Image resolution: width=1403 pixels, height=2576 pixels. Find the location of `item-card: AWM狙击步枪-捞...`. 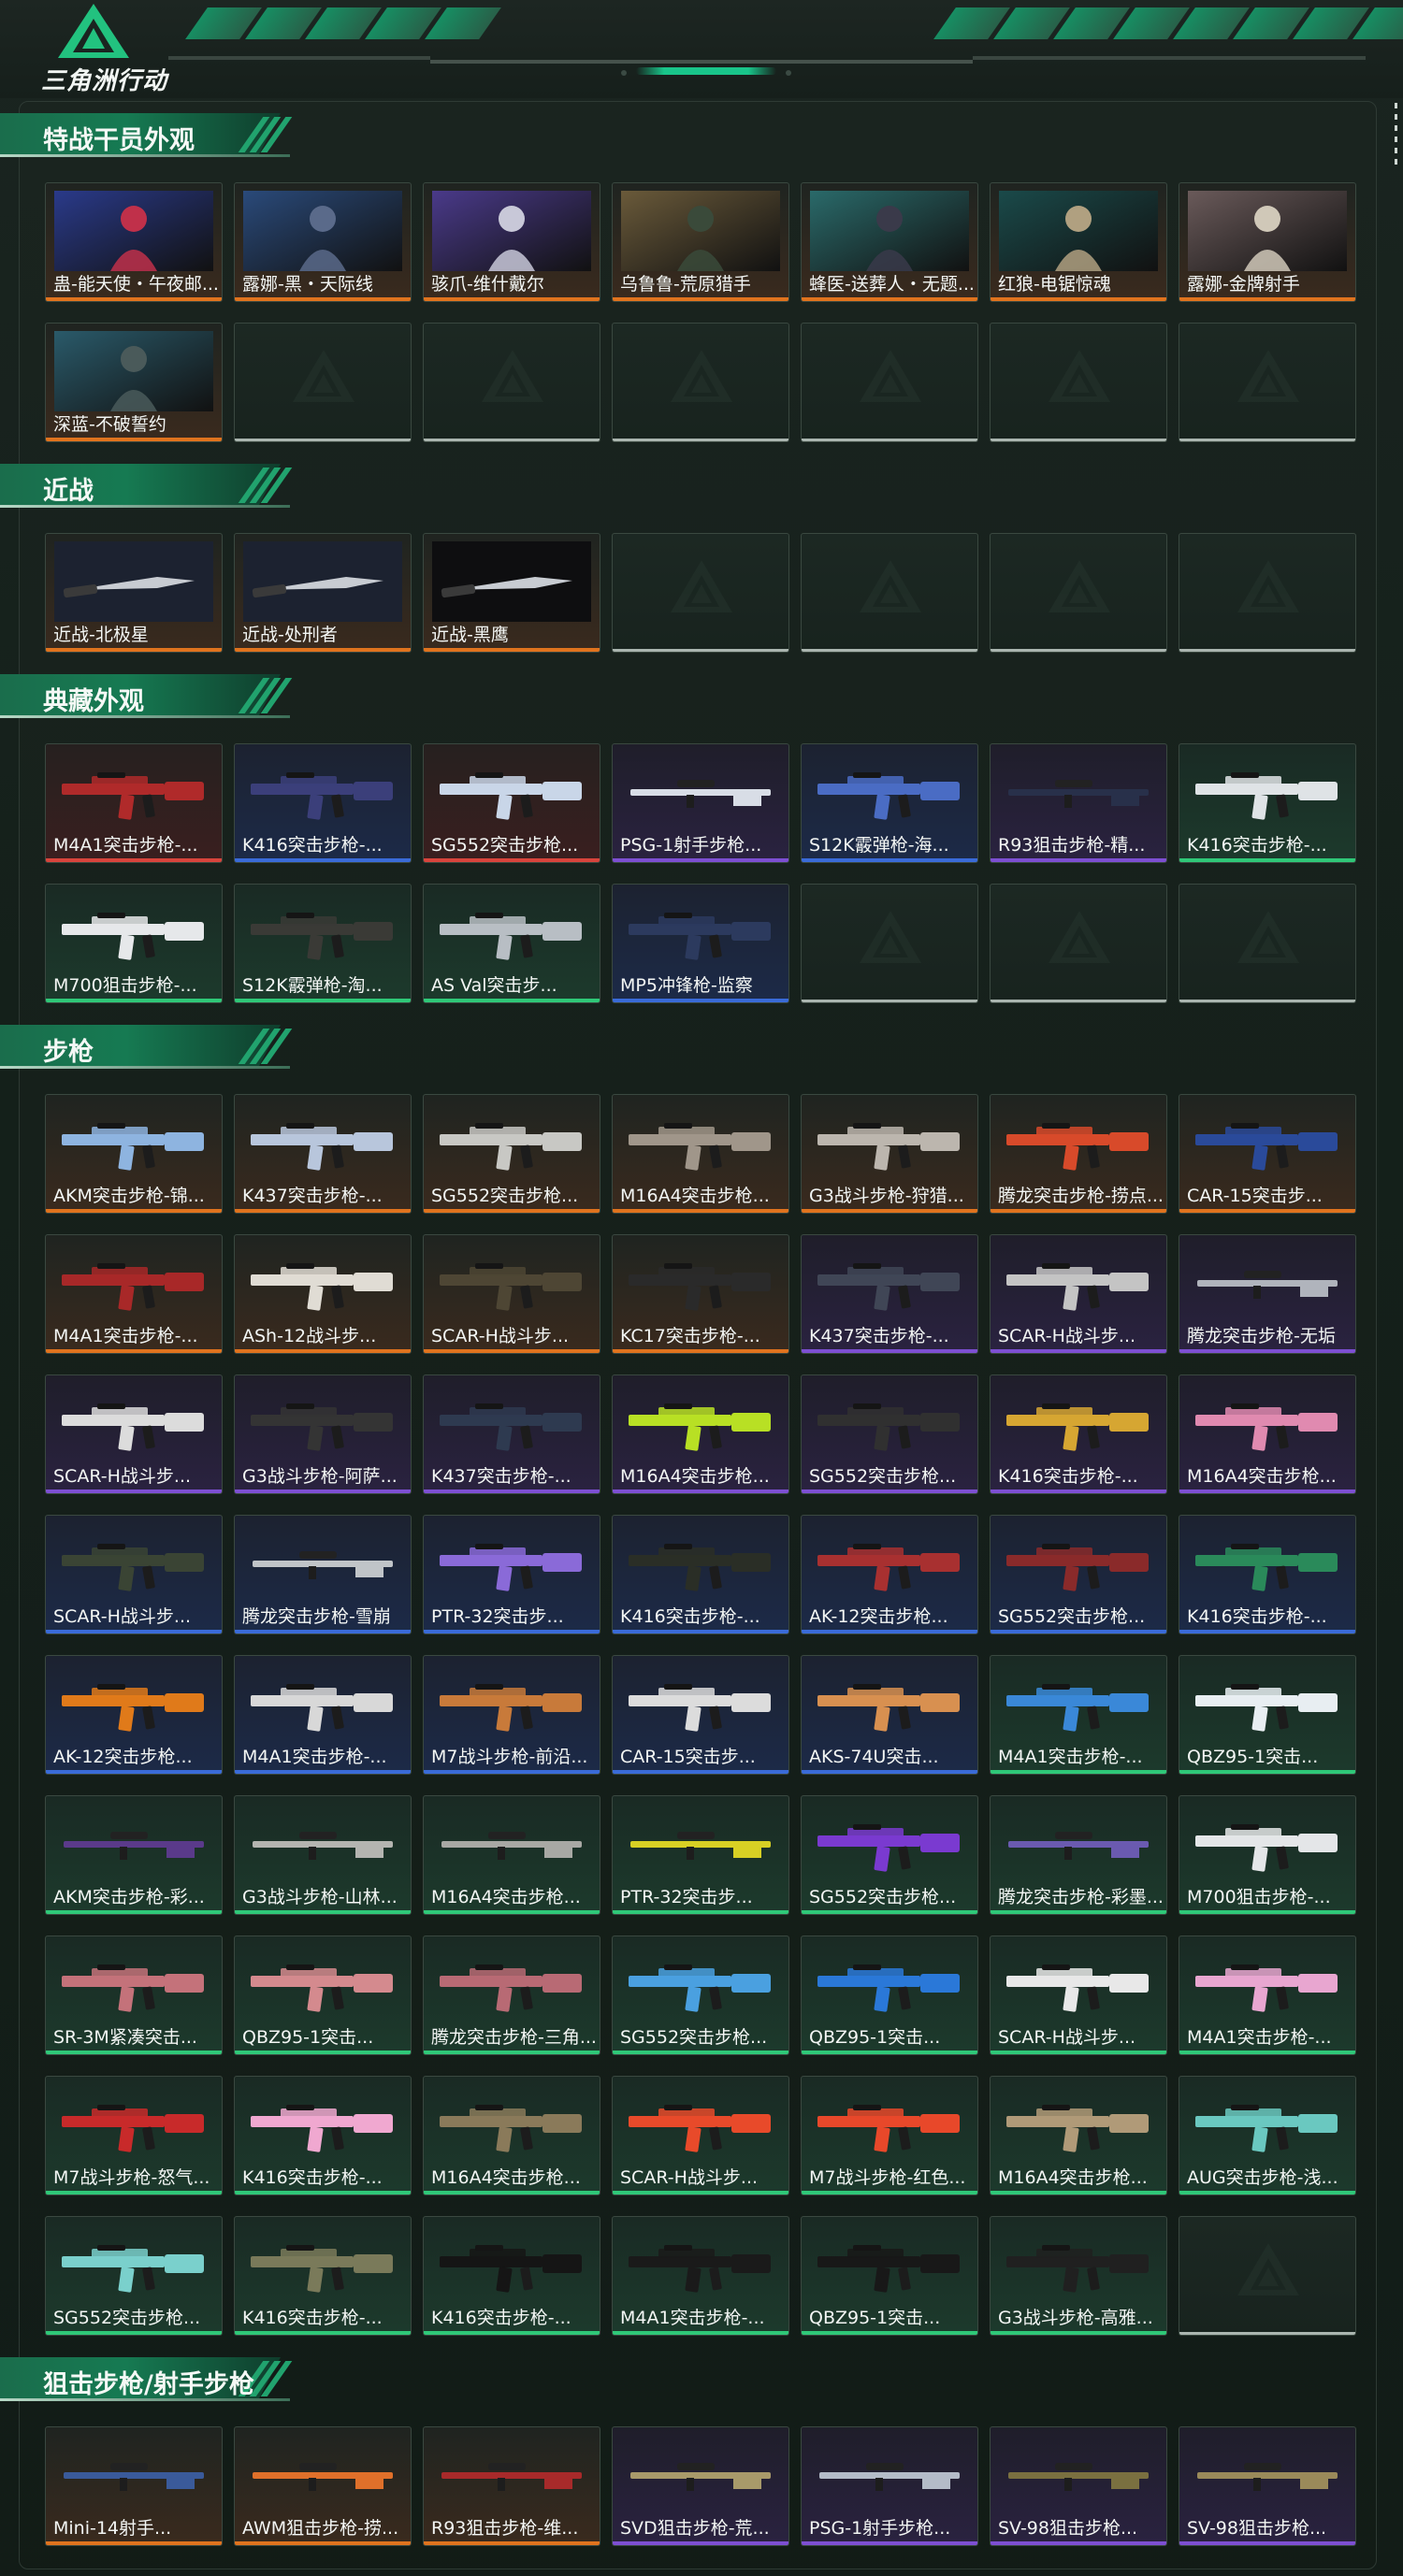

item-card: AWM狙击步枪-捞... is located at coordinates (323, 2486).